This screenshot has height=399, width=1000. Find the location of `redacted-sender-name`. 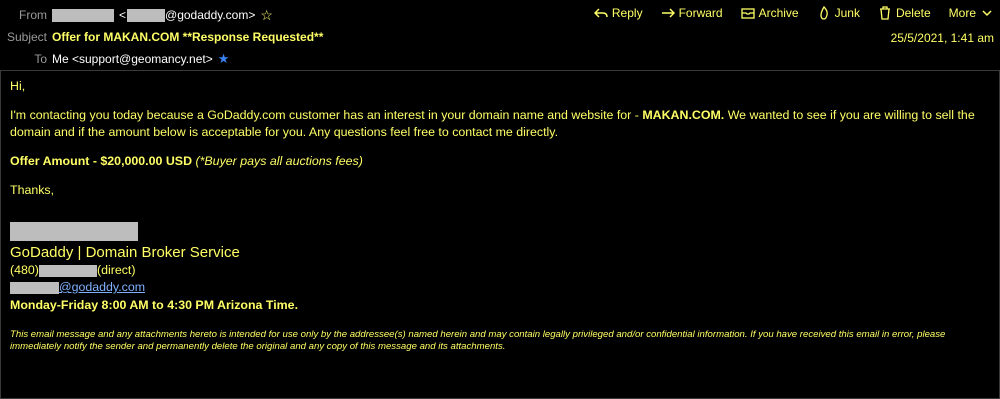

redacted-sender-name is located at coordinates (83, 15).